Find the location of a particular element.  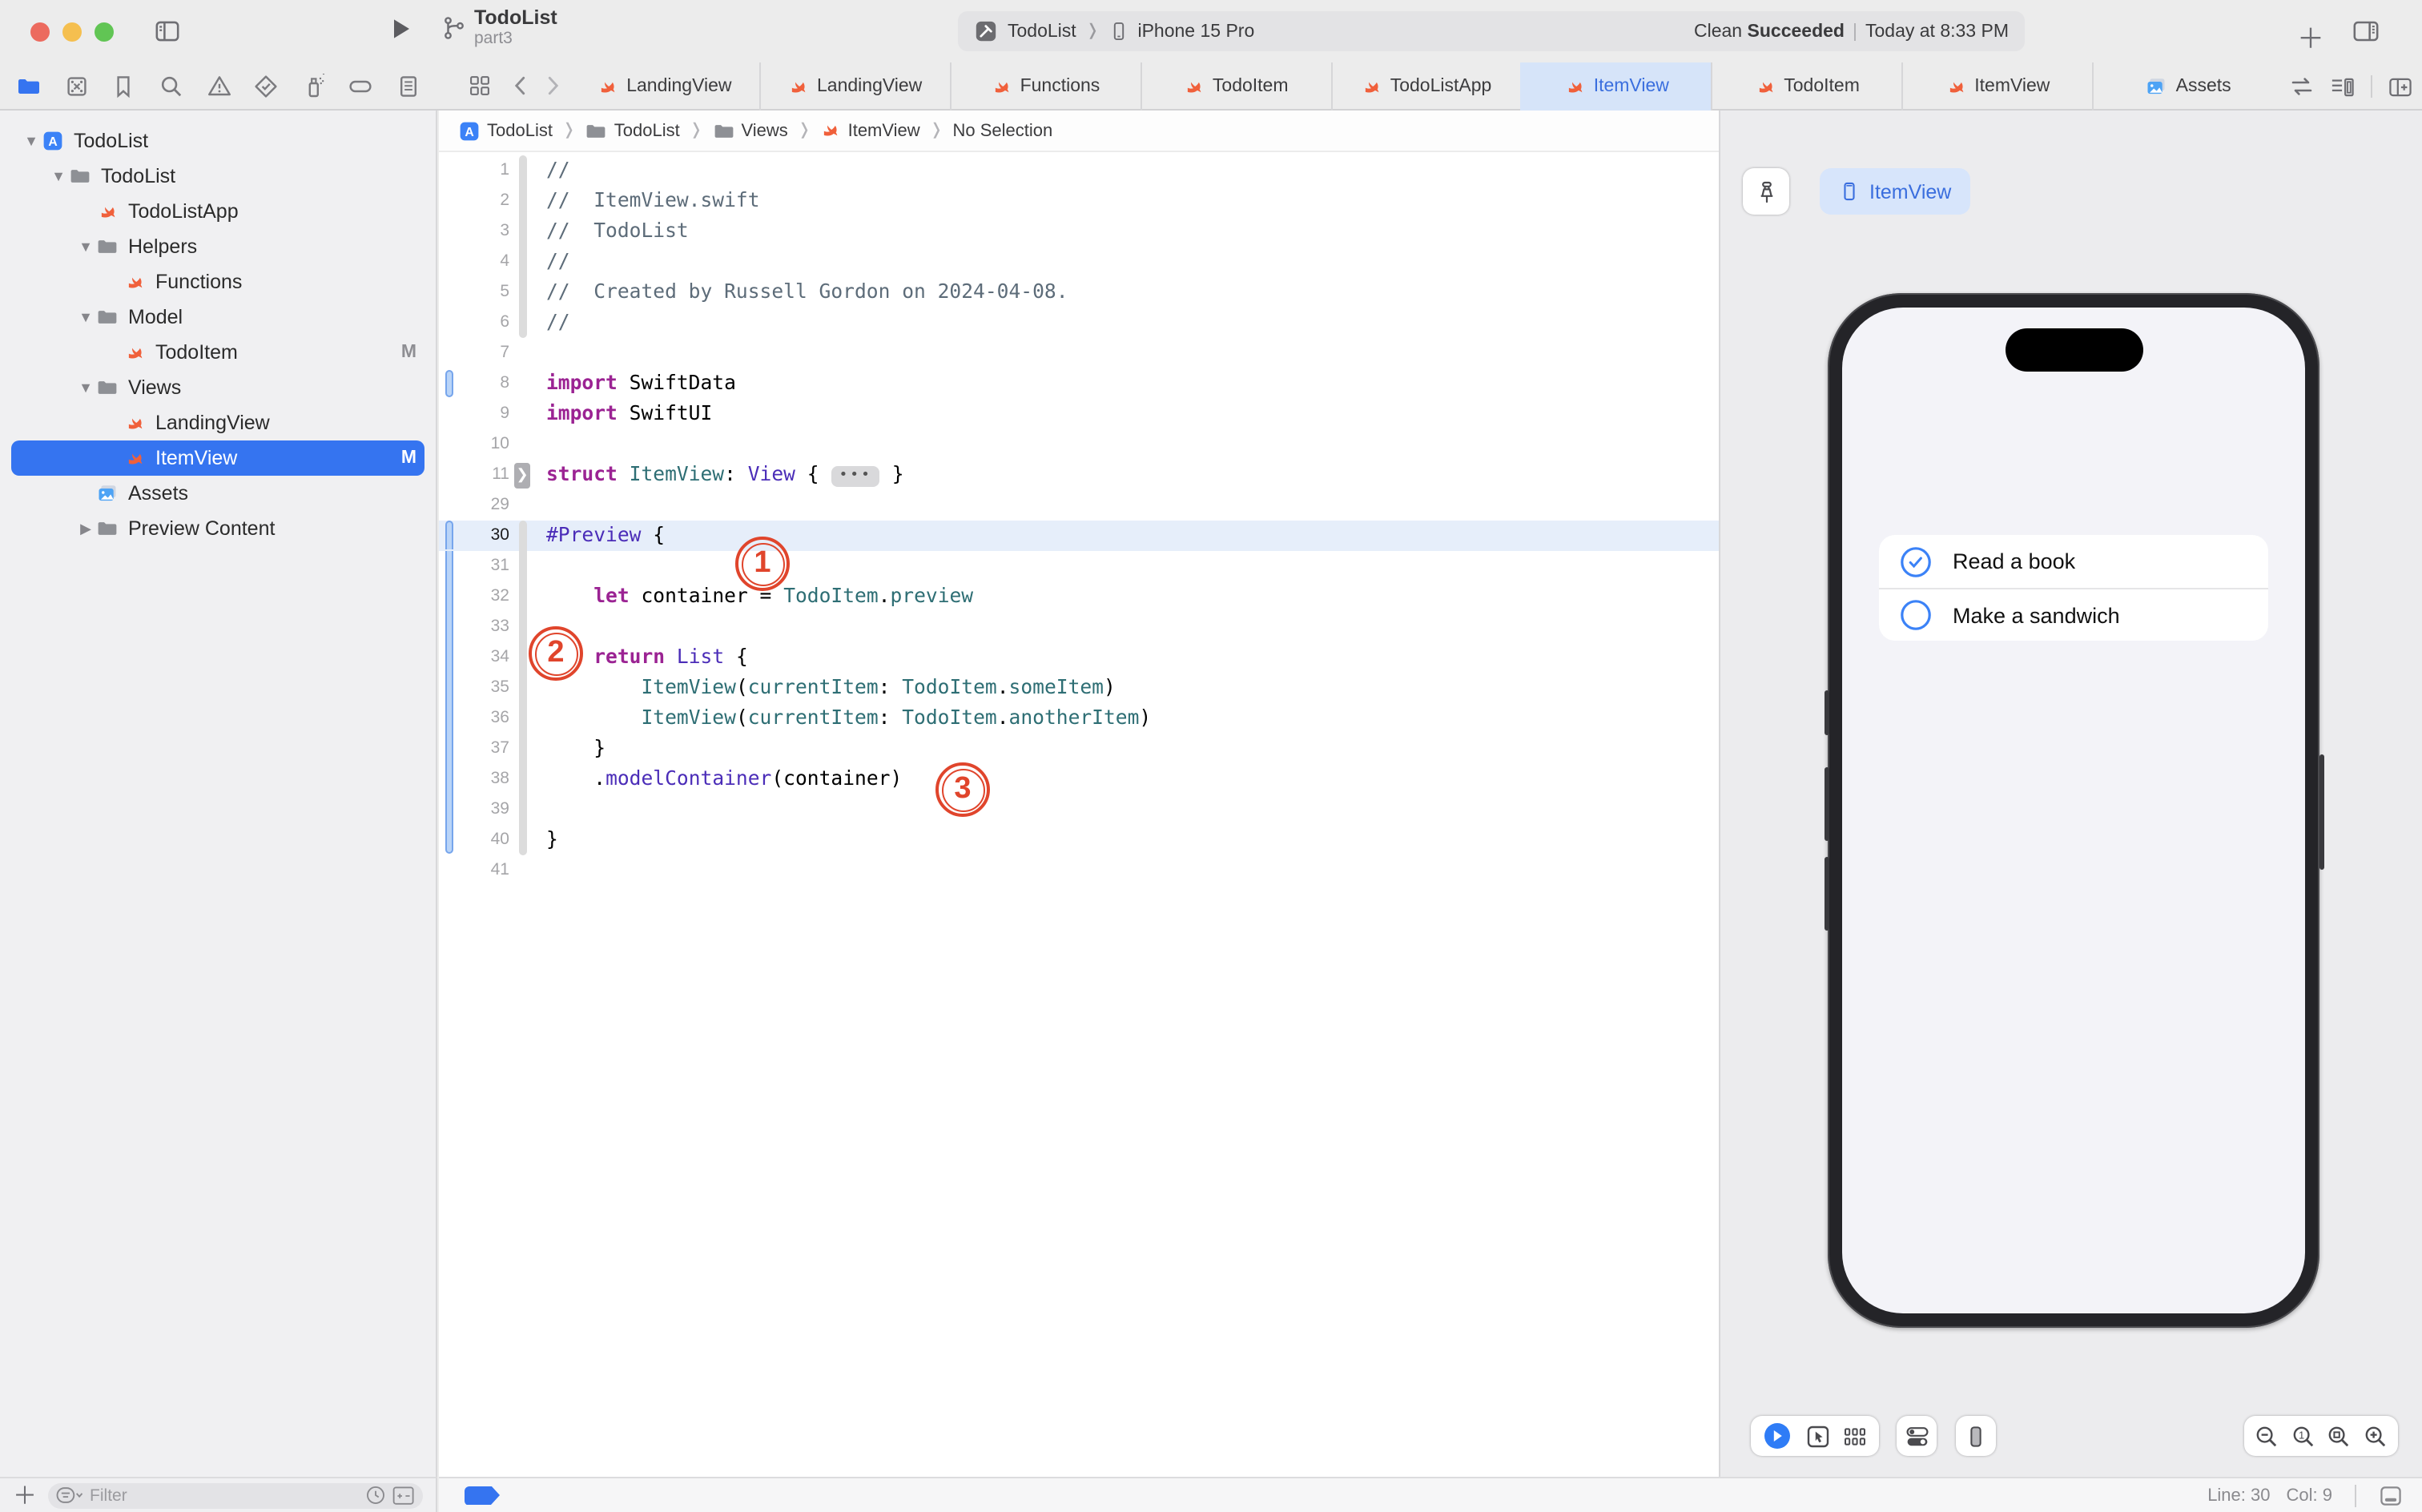

zoom-window-button is located at coordinates (105, 32).